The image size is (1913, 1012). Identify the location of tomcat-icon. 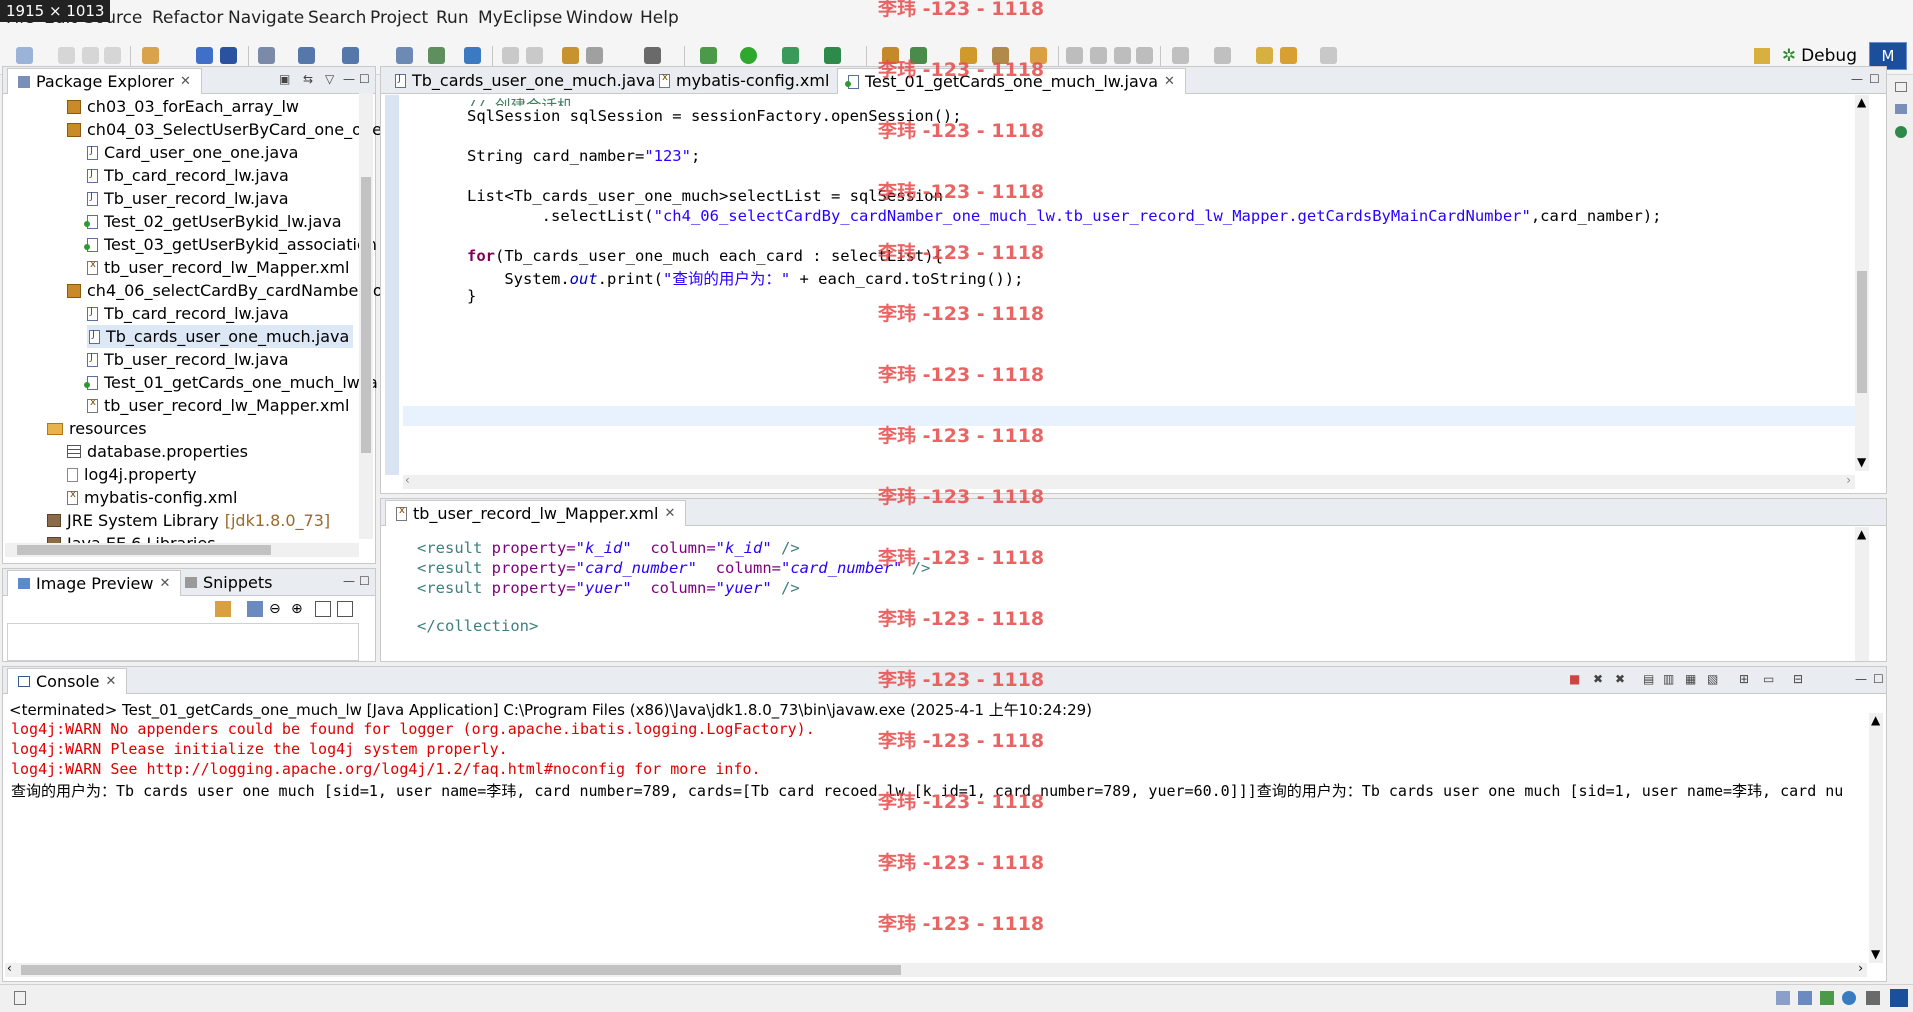
(404, 55).